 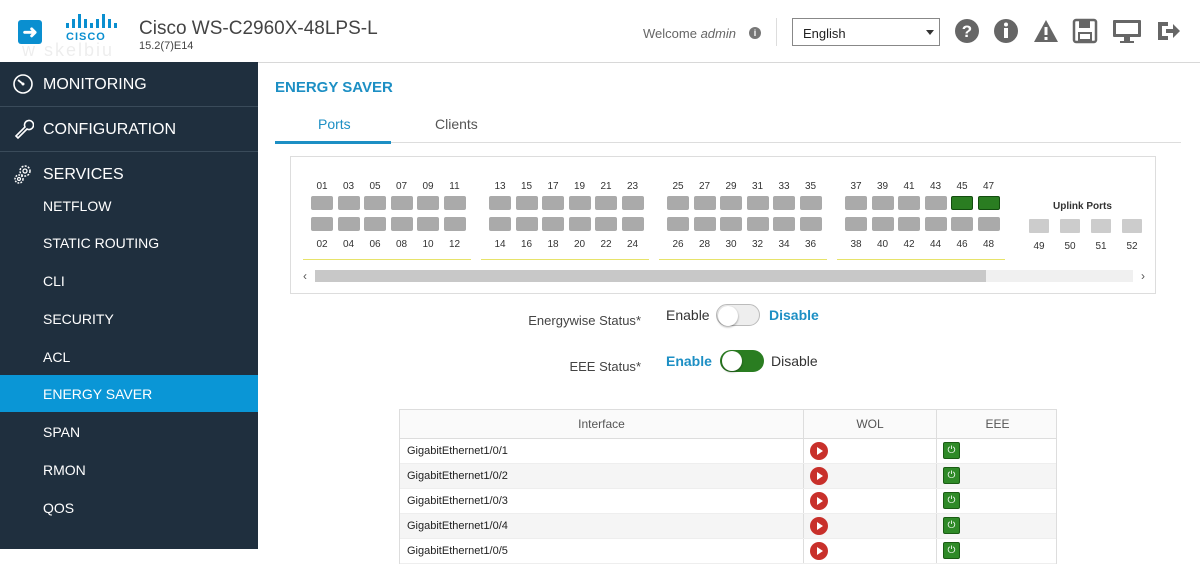 I want to click on alert-icon, so click(x=1046, y=31).